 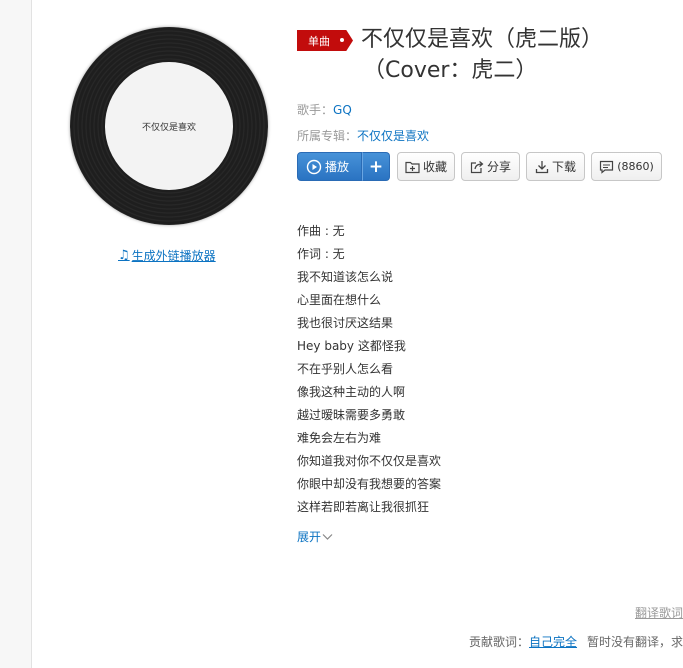 I want to click on badge-dot, so click(x=342, y=40).